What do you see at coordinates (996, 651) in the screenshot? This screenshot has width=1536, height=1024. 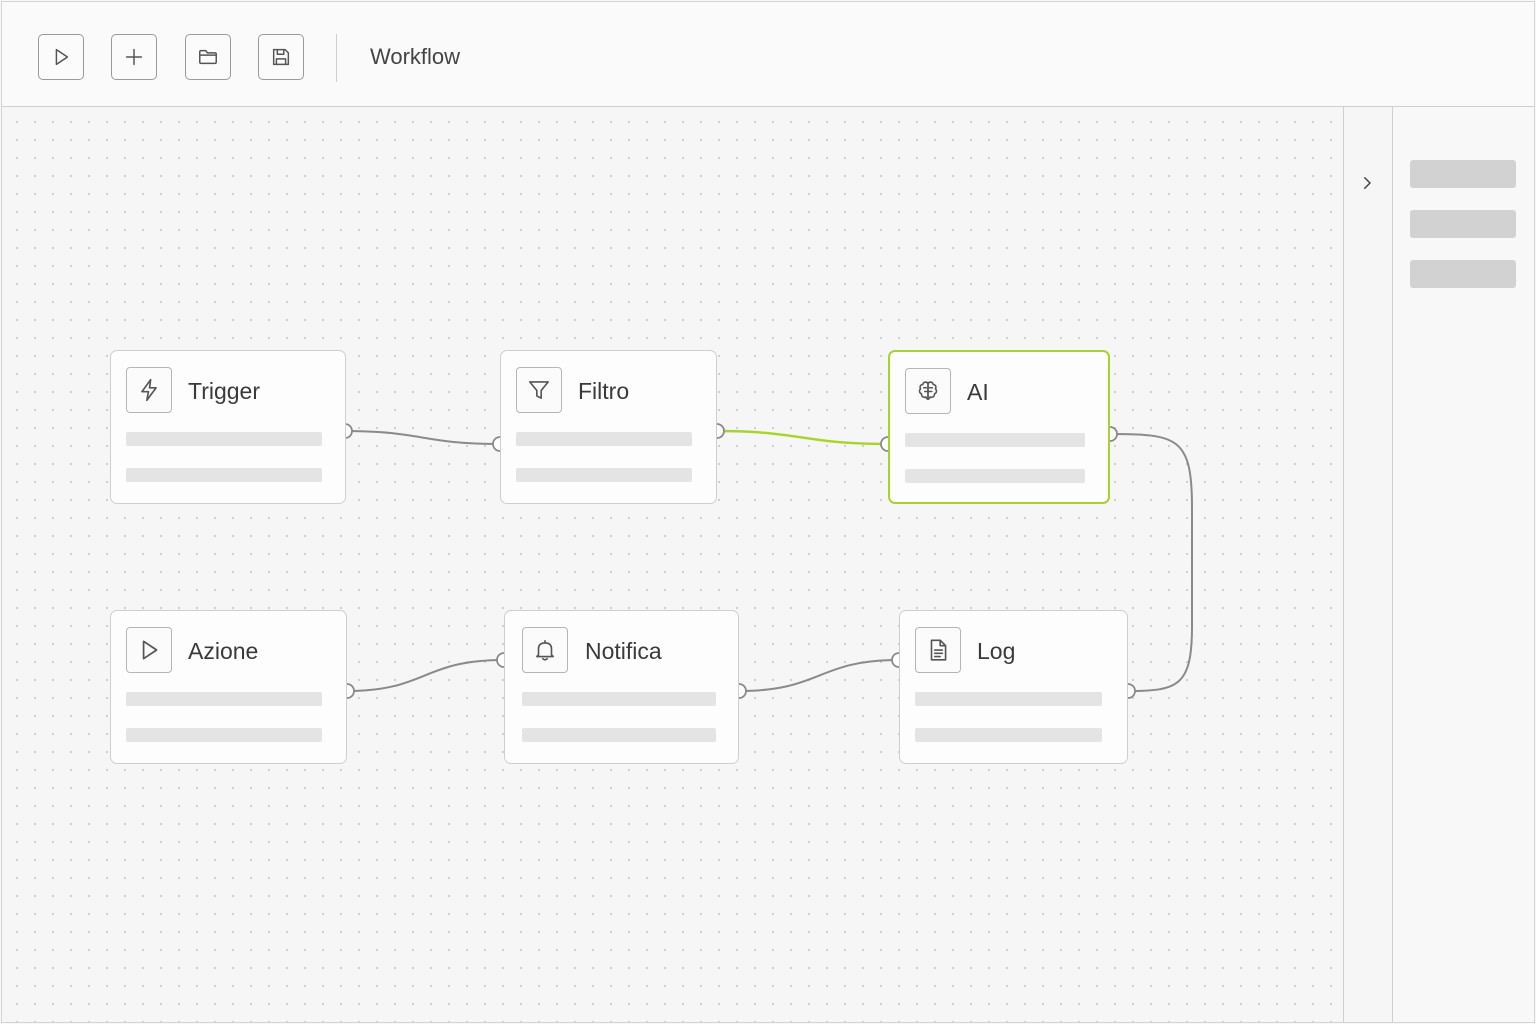 I see `node-label: Log` at bounding box center [996, 651].